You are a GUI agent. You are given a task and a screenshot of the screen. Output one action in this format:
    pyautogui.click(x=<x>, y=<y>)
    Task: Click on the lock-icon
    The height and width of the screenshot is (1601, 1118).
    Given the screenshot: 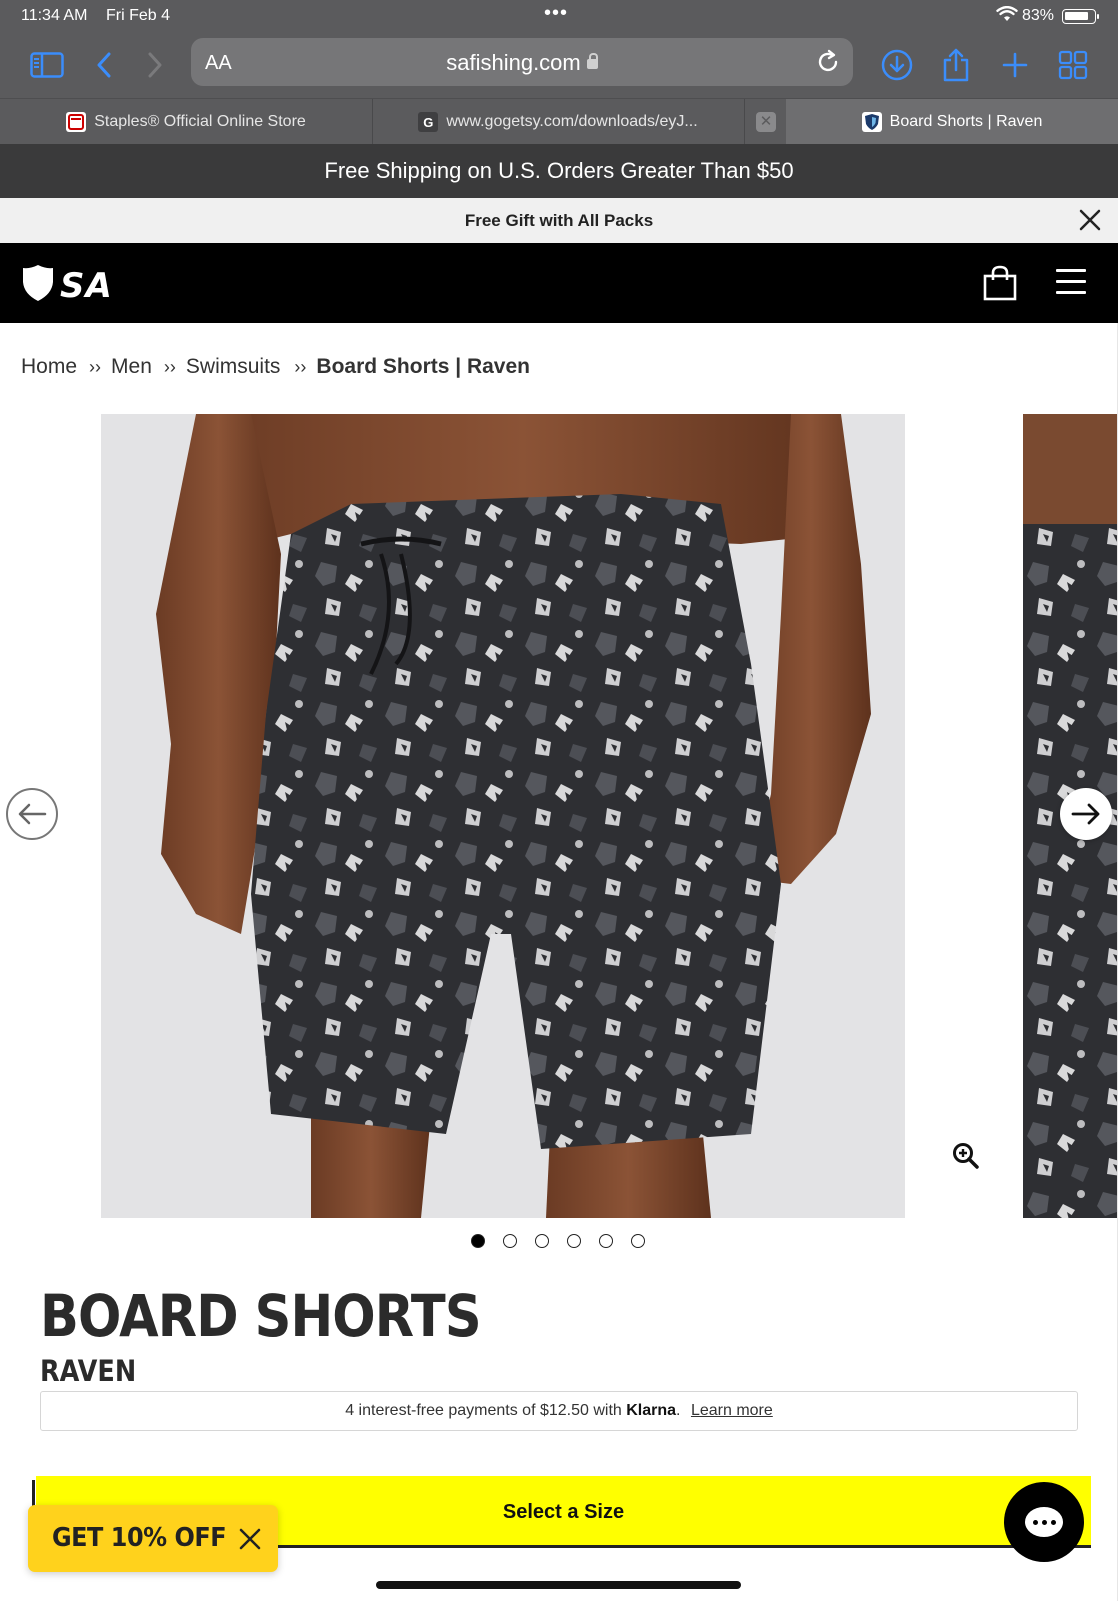 What is the action you would take?
    pyautogui.click(x=592, y=61)
    